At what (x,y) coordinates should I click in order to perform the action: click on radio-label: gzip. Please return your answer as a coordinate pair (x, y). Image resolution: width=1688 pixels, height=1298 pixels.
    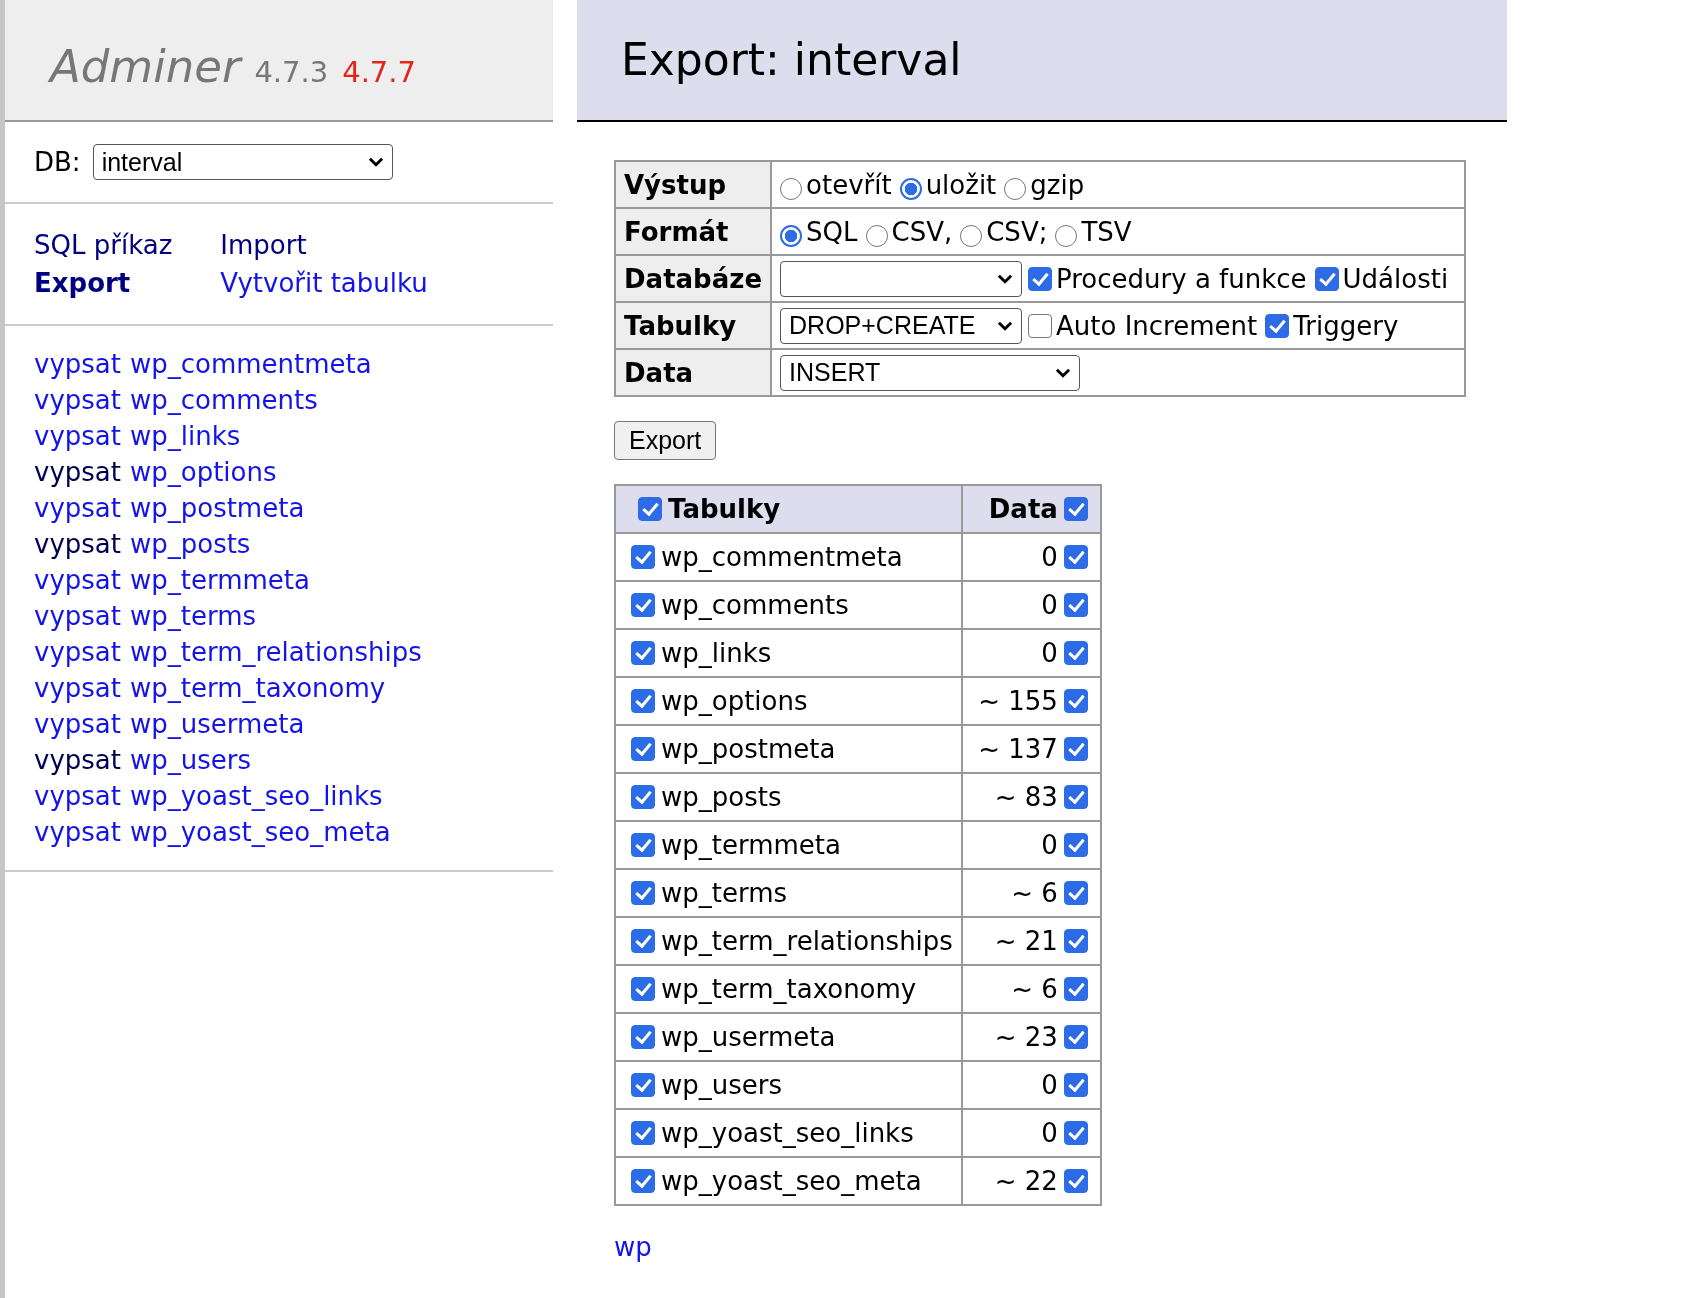
    Looking at the image, I should click on (1057, 184).